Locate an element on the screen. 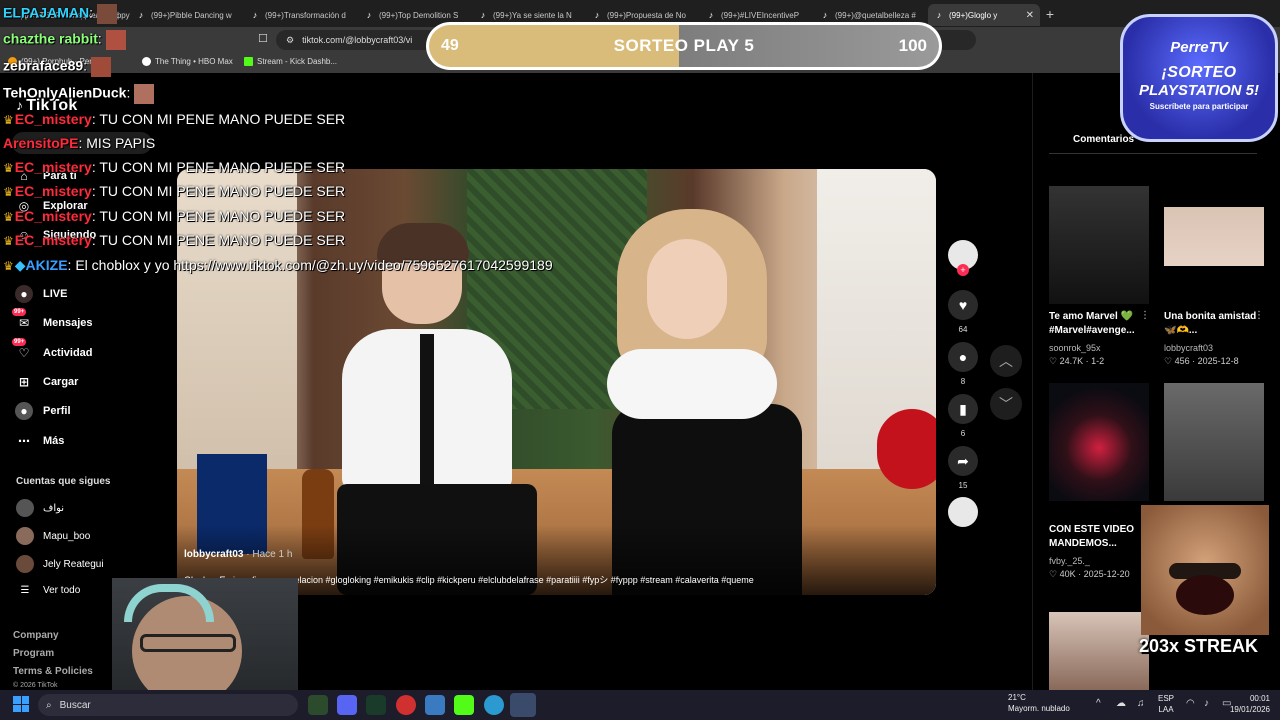 The width and height of the screenshot is (1280, 720). comment-button: ● 8 is located at coordinates (963, 364).